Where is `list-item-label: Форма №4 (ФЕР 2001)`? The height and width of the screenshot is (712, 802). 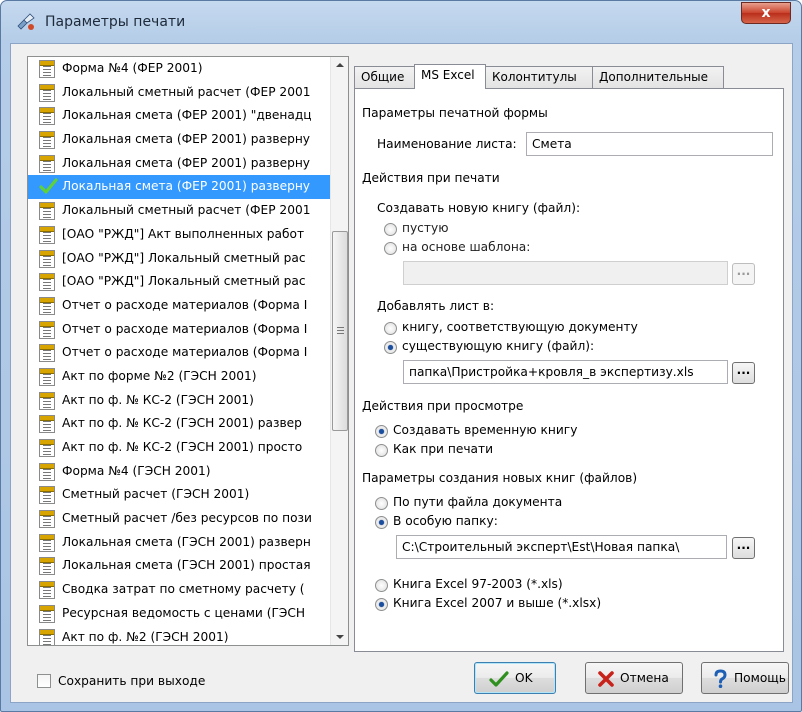
list-item-label: Форма №4 (ФЕР 2001) is located at coordinates (132, 68).